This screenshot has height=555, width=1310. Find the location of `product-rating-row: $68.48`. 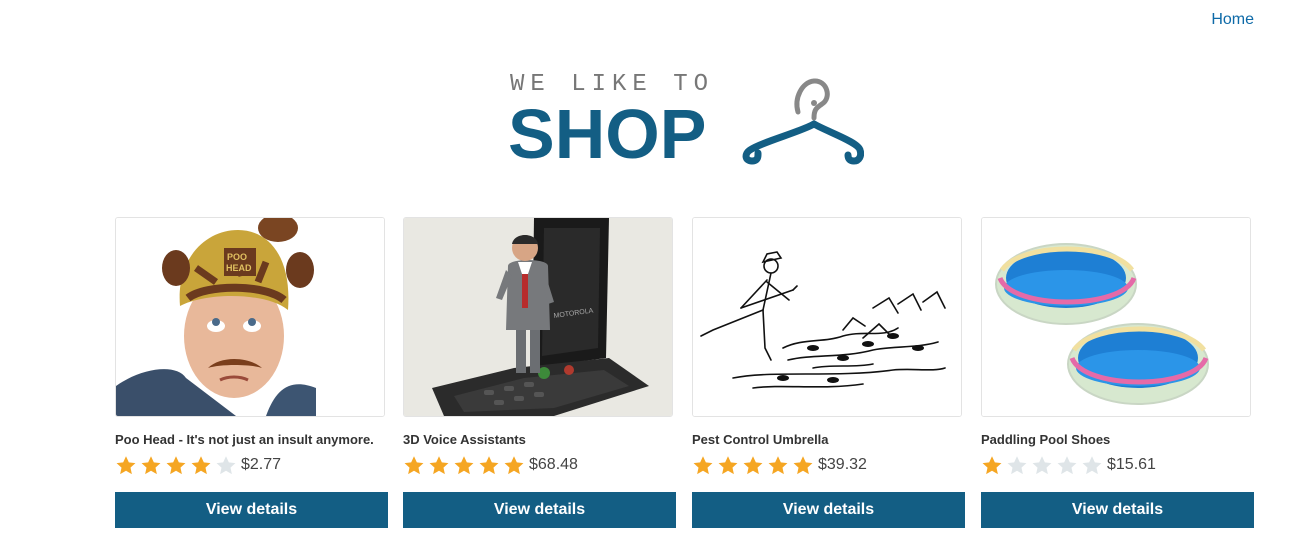

product-rating-row: $68.48 is located at coordinates (539, 465).